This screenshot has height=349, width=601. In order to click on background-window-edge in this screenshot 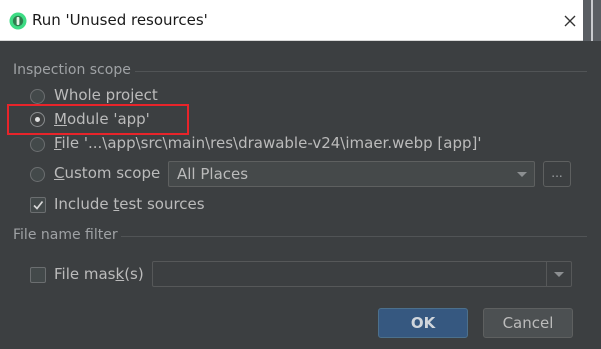, I will do `click(592, 20)`.